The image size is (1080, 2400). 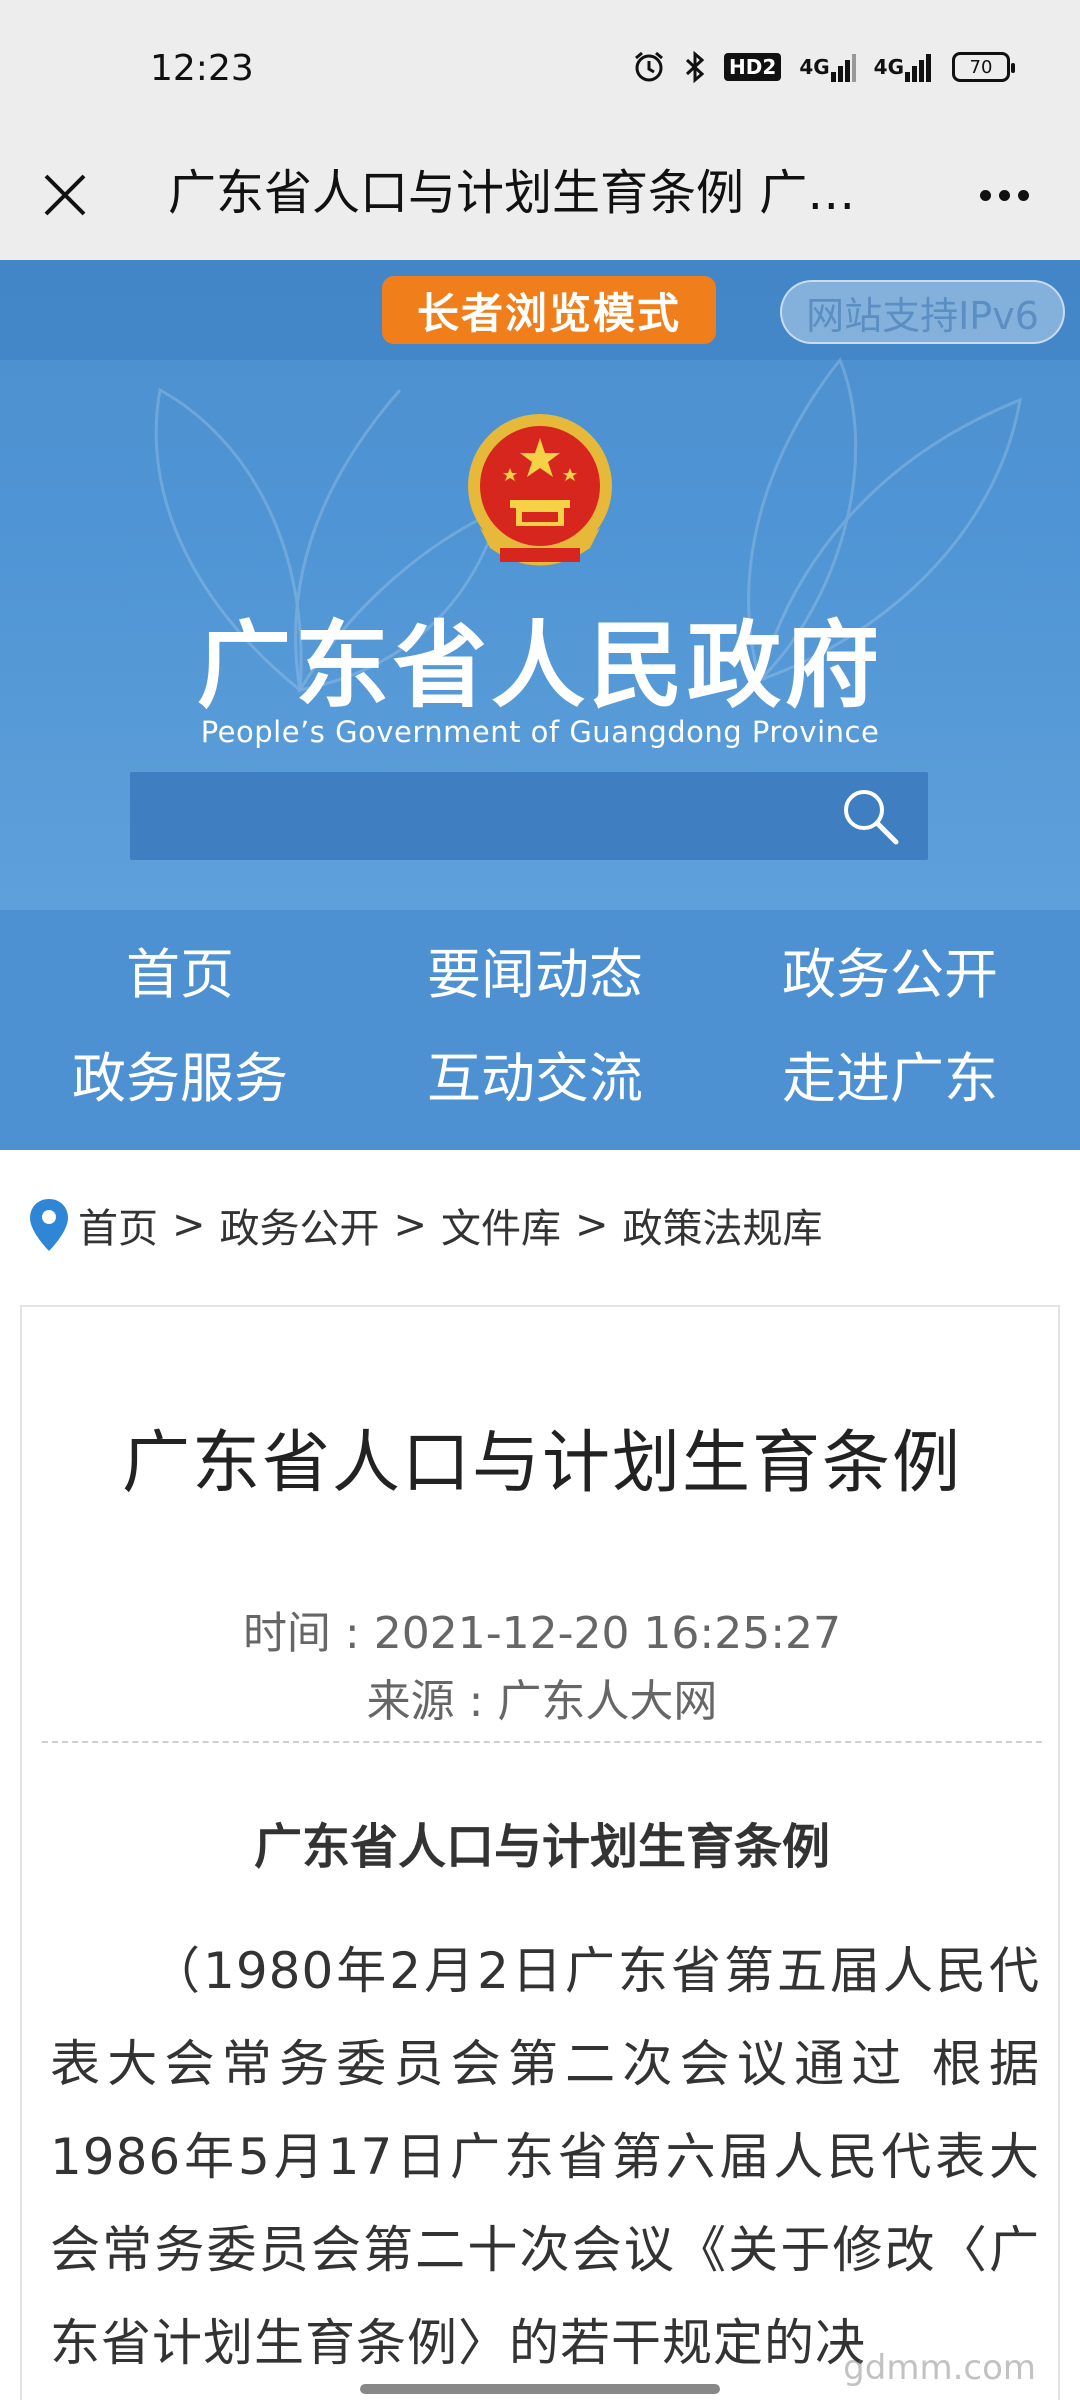 I want to click on watermark: gdmm.com, so click(x=939, y=2368).